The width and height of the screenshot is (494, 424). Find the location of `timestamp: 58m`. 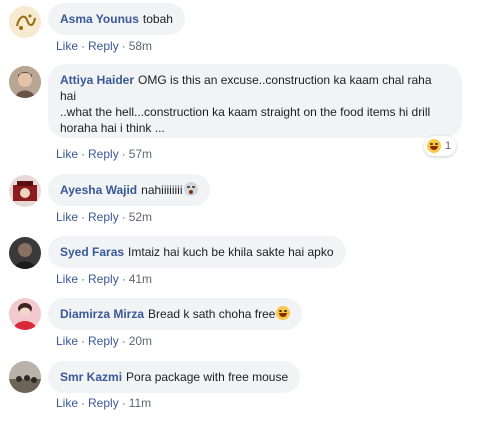

timestamp: 58m is located at coordinates (140, 46).